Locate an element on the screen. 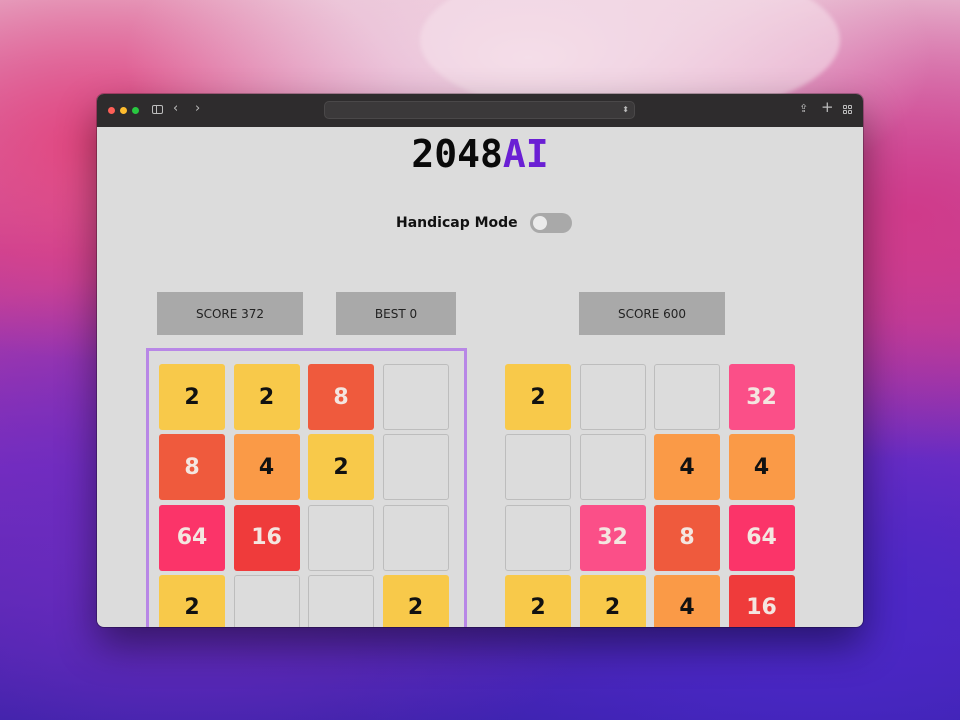  player-board: 2 2 8 8 4 2 64 16 2 2 is located at coordinates (307, 495).